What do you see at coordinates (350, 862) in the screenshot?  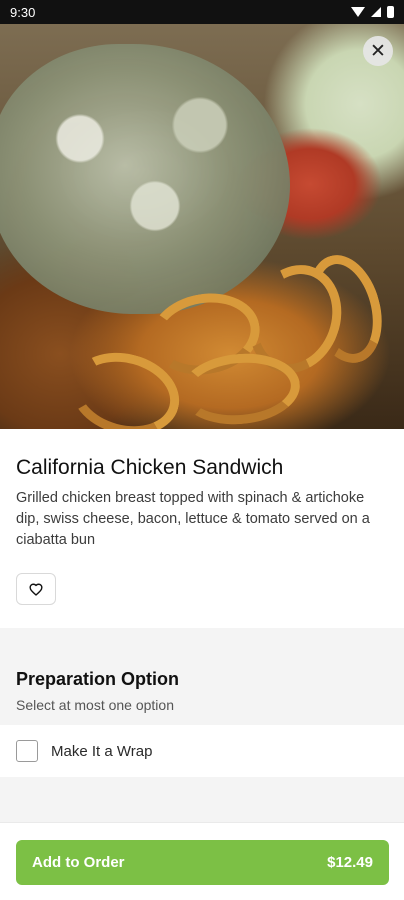 I see `order-price: $12.49` at bounding box center [350, 862].